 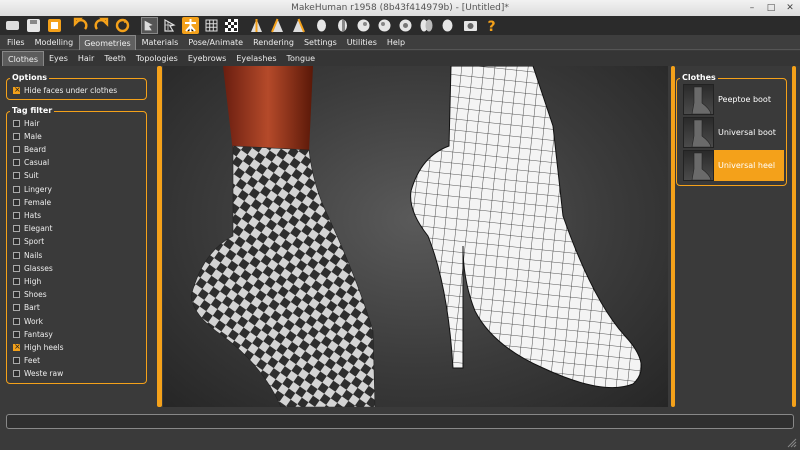 I want to click on tag-checkbox-weste-raw: Weste raw, so click(x=38, y=374).